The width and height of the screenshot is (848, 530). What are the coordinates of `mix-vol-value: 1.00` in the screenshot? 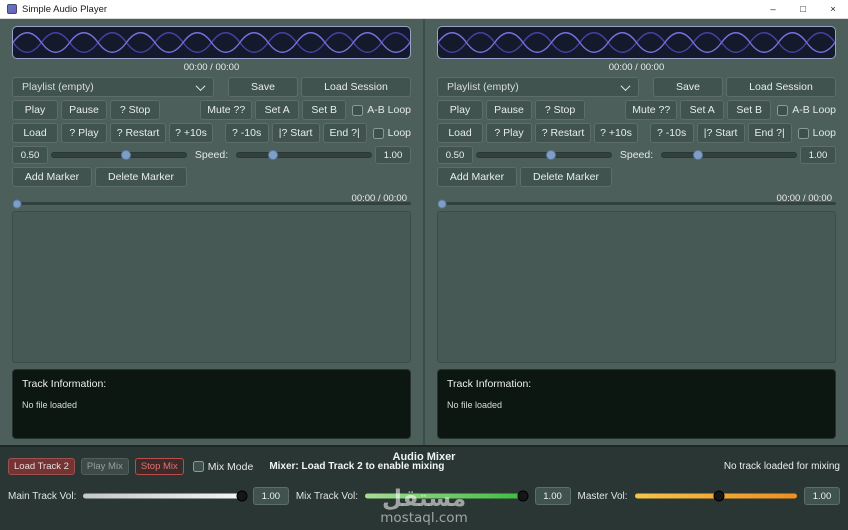 It's located at (552, 496).